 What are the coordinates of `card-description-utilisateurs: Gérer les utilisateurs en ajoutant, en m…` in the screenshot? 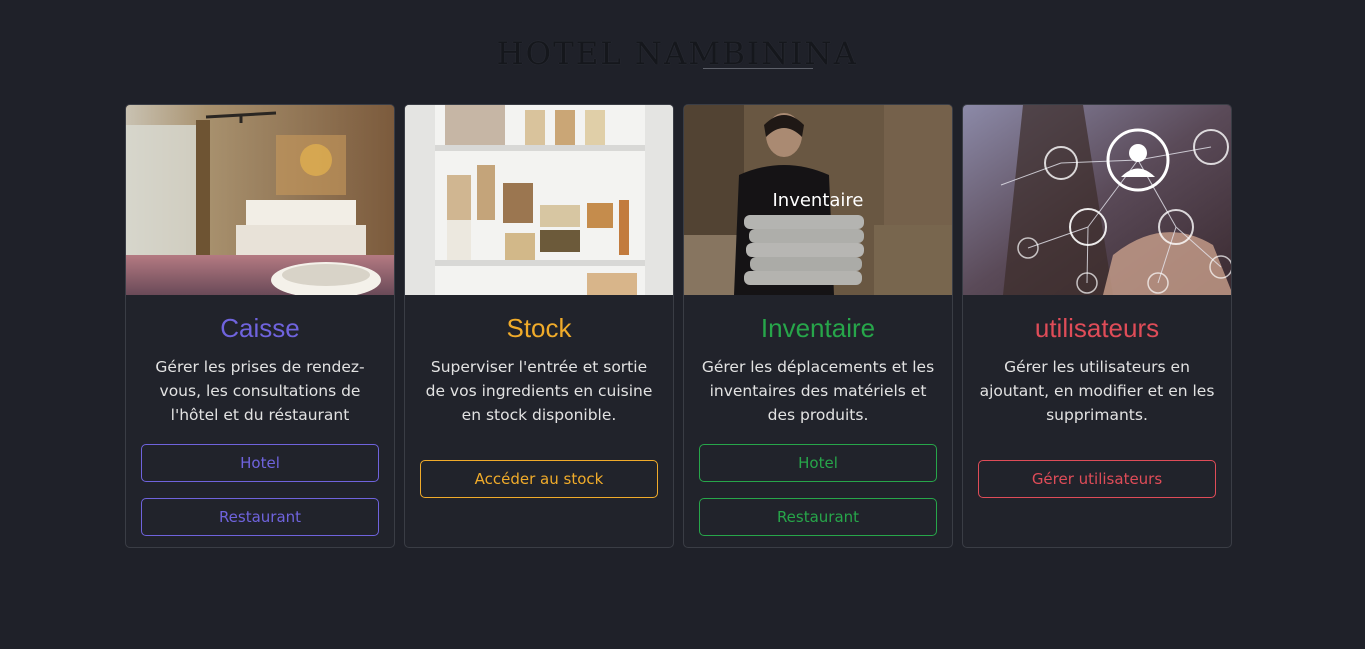 It's located at (1097, 391).